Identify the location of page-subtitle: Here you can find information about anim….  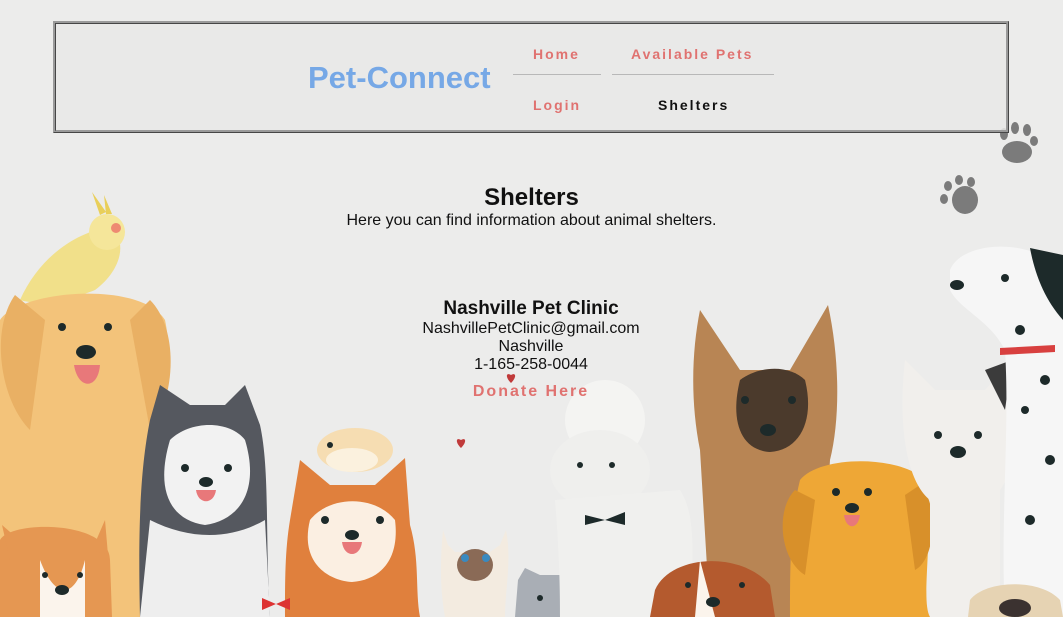
(531, 220).